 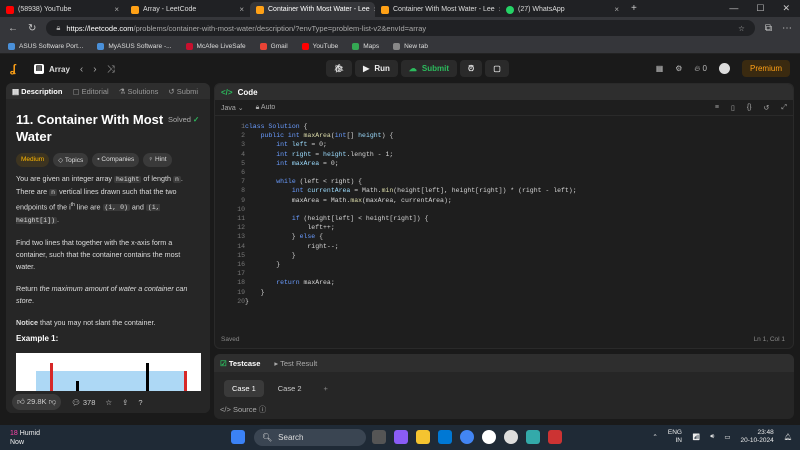 What do you see at coordinates (81, 69) in the screenshot?
I see `prev-problem-icon: ‹` at bounding box center [81, 69].